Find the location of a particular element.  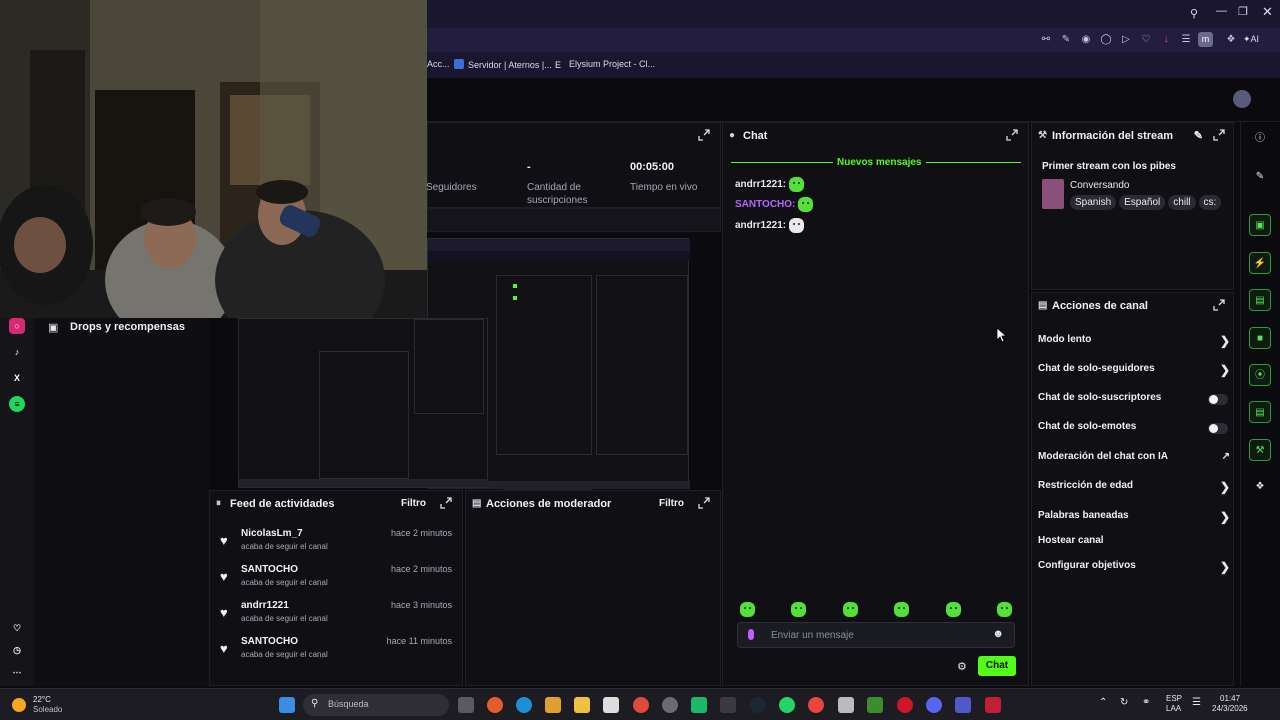

host-channel-action: Hostear canal is located at coordinates (1133, 544).